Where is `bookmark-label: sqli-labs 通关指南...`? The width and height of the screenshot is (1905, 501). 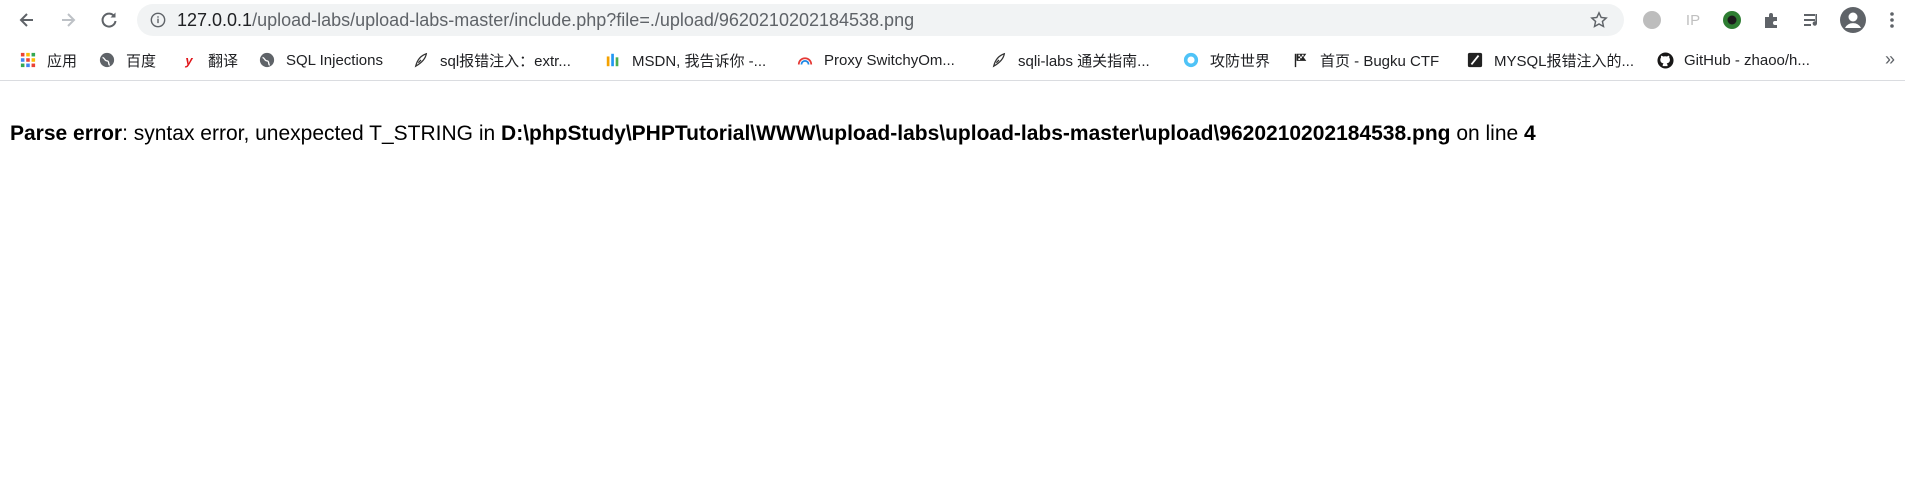
bookmark-label: sqli-labs 通关指南... is located at coordinates (1084, 61).